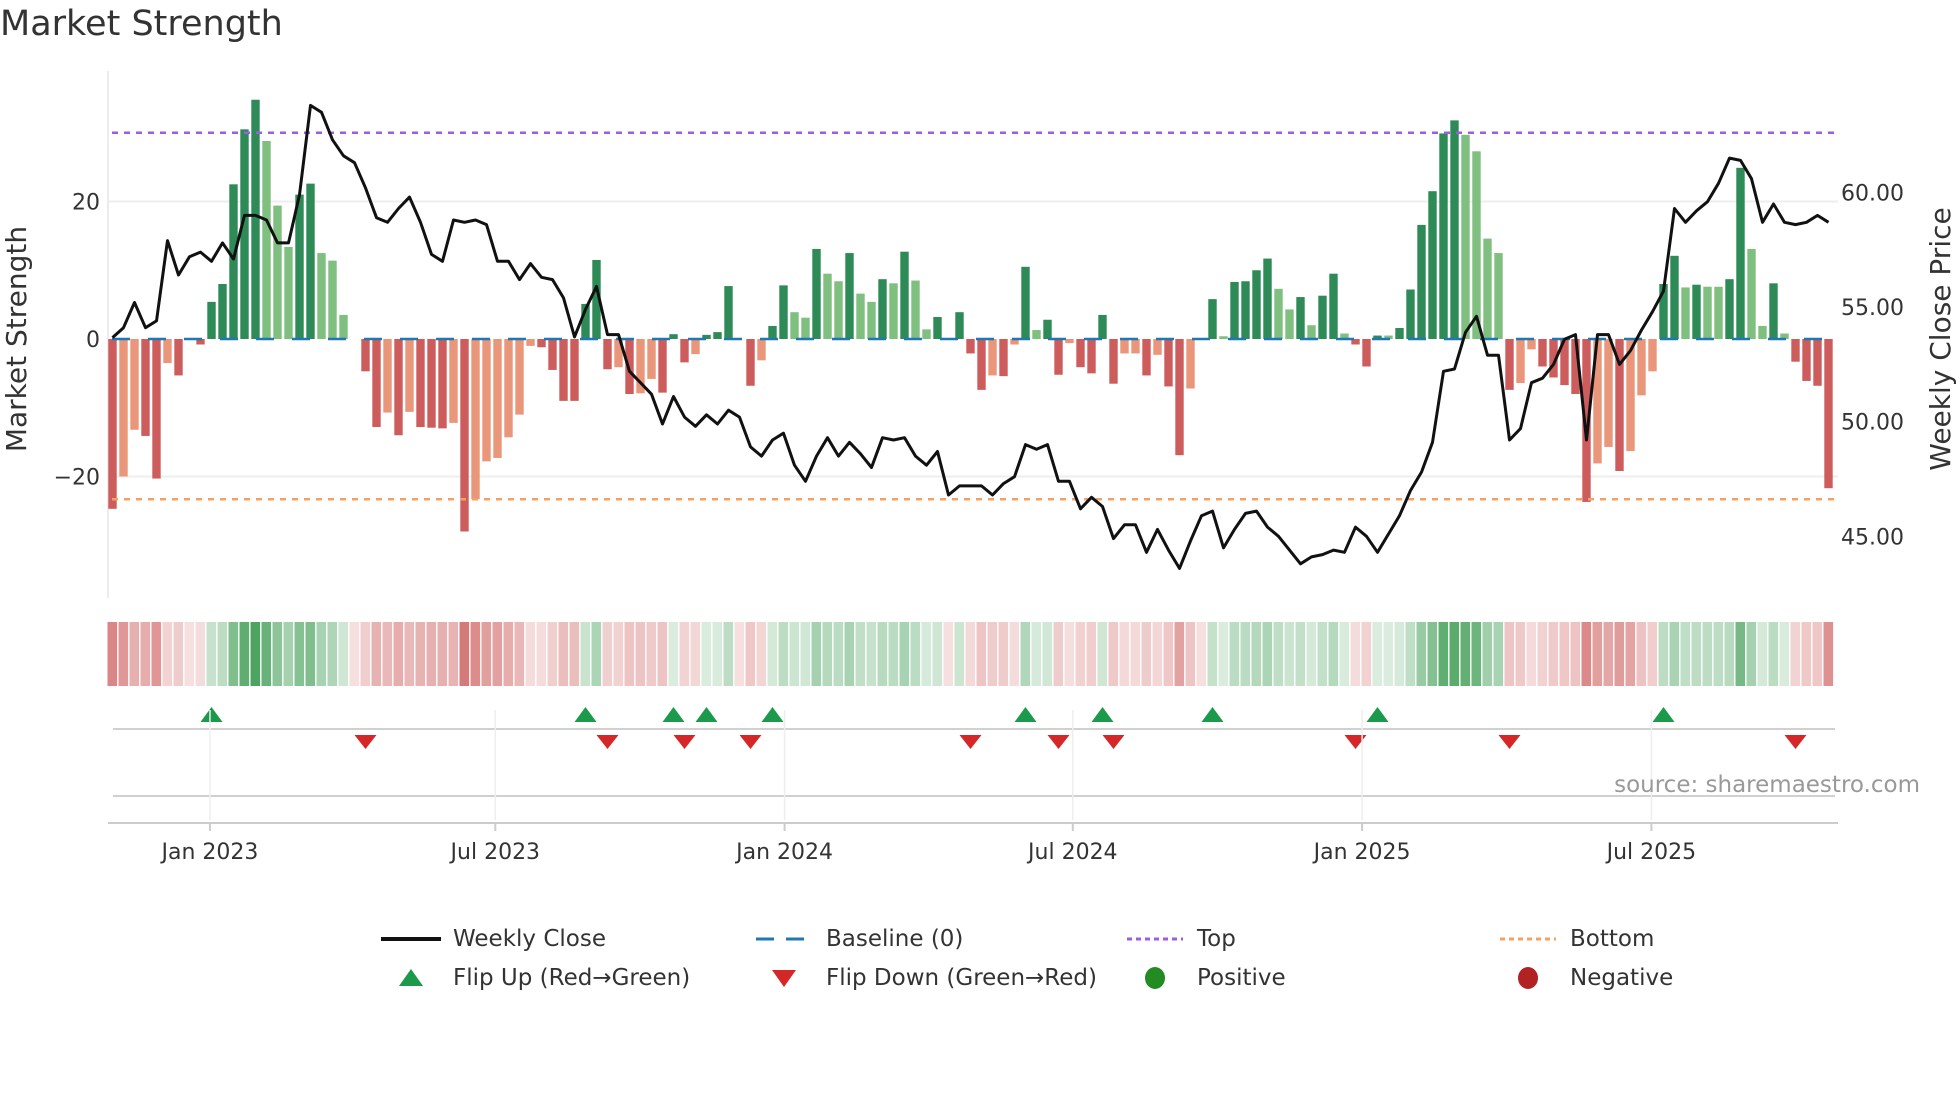 This screenshot has width=1960, height=1102. I want to click on dotted-line-icon, so click(1528, 939).